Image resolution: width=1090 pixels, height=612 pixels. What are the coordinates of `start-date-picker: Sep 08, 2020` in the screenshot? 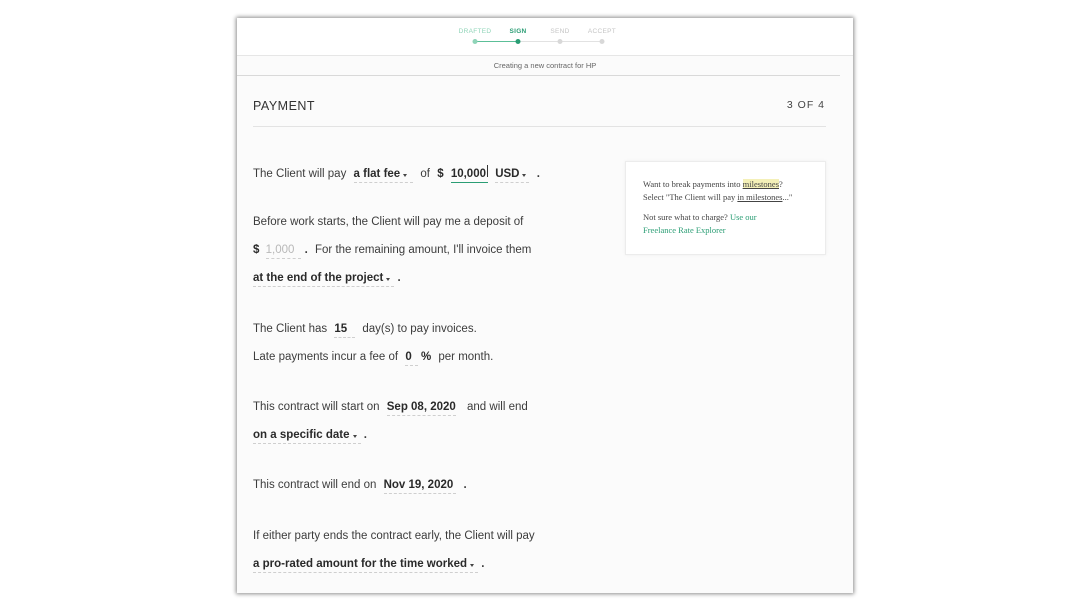 It's located at (421, 408).